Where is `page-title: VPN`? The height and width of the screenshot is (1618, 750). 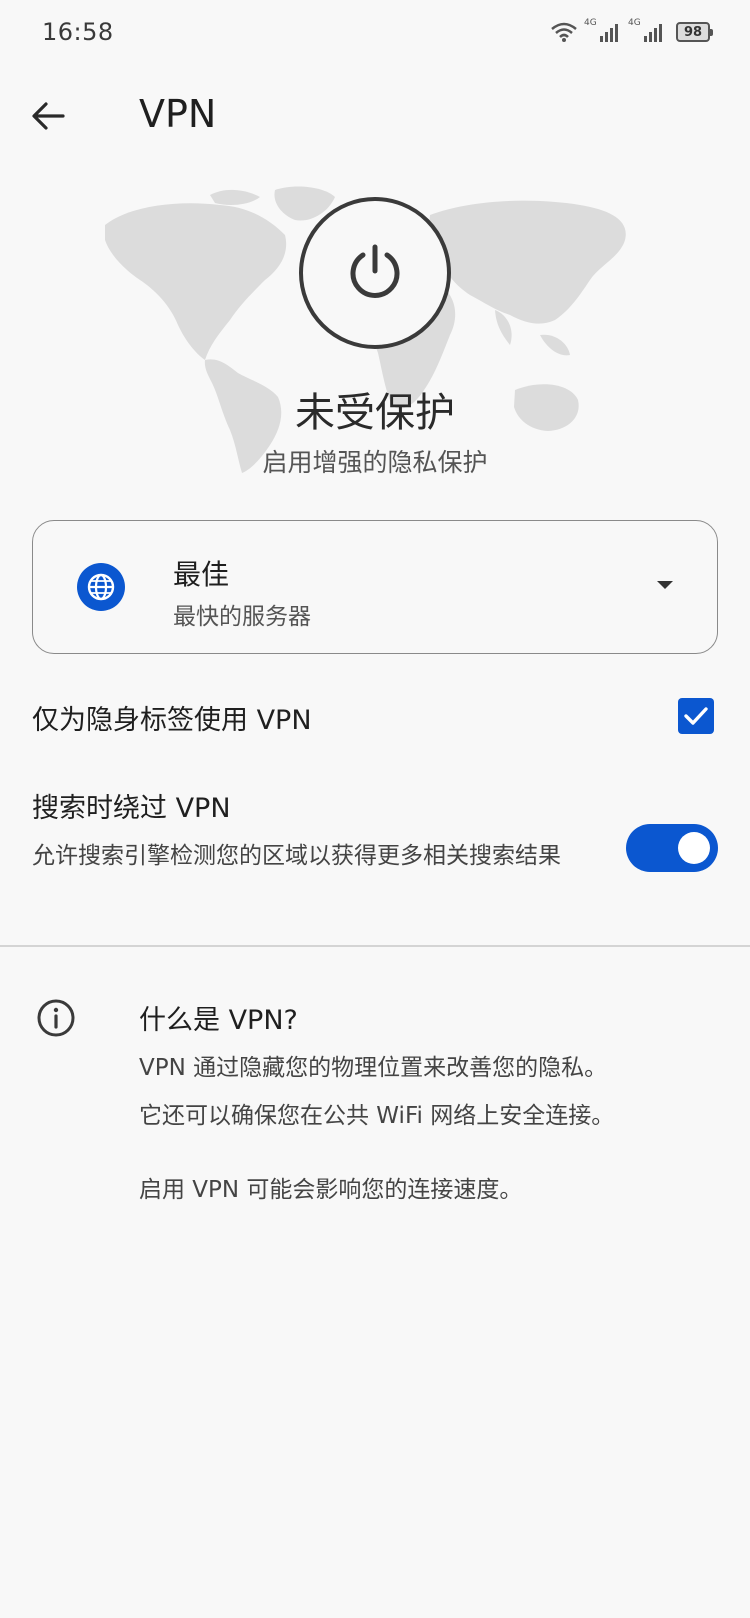 page-title: VPN is located at coordinates (178, 114).